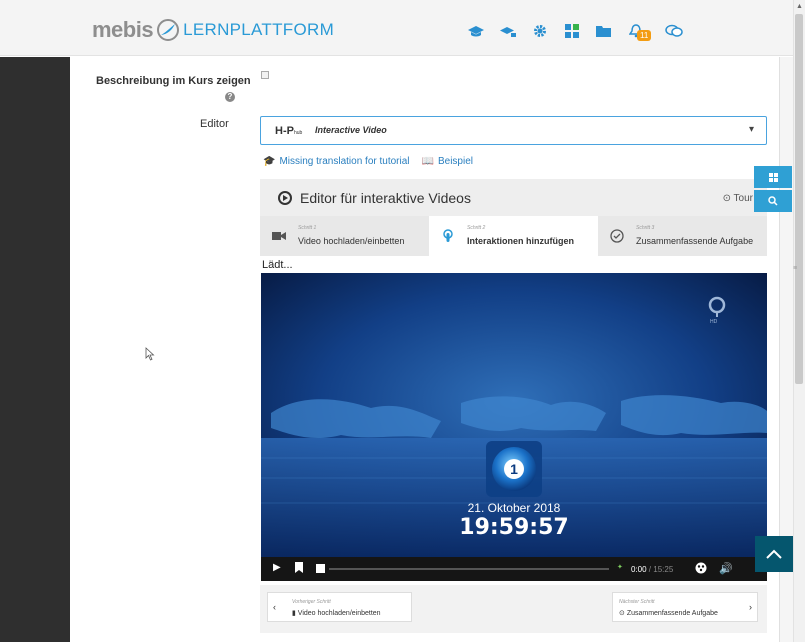 The width and height of the screenshot is (805, 642). I want to click on chat-icon, so click(674, 31).